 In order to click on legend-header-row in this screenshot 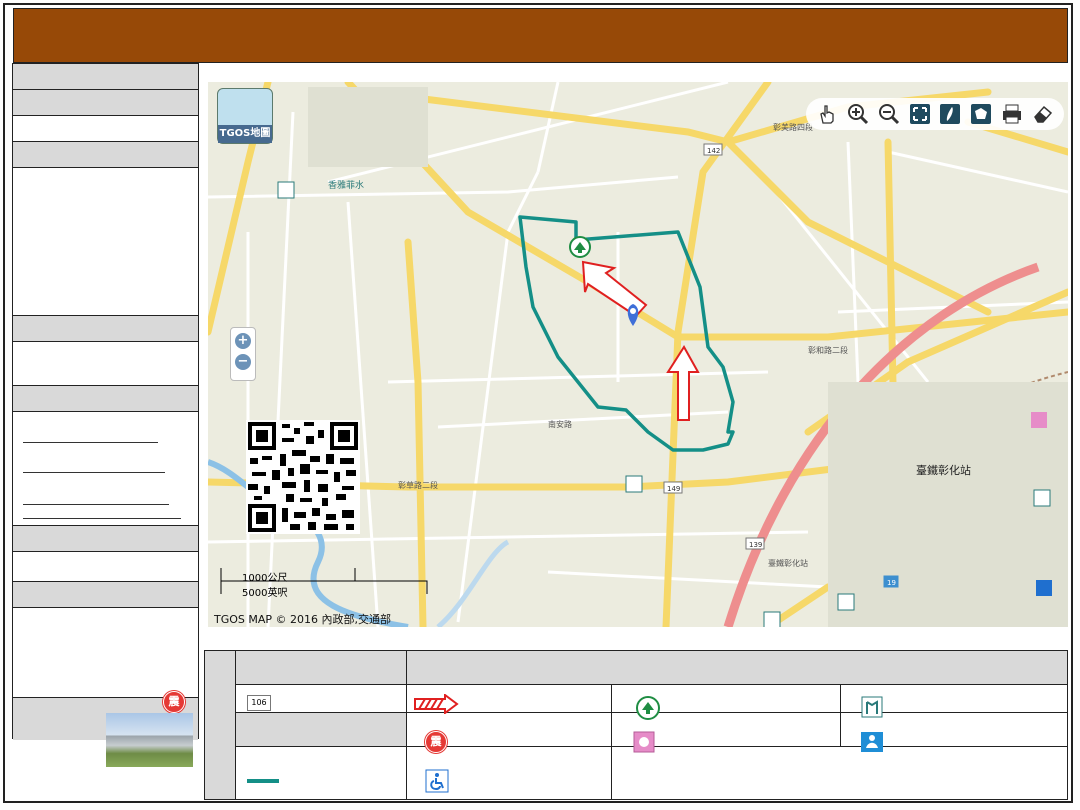, I will do `click(651, 667)`.